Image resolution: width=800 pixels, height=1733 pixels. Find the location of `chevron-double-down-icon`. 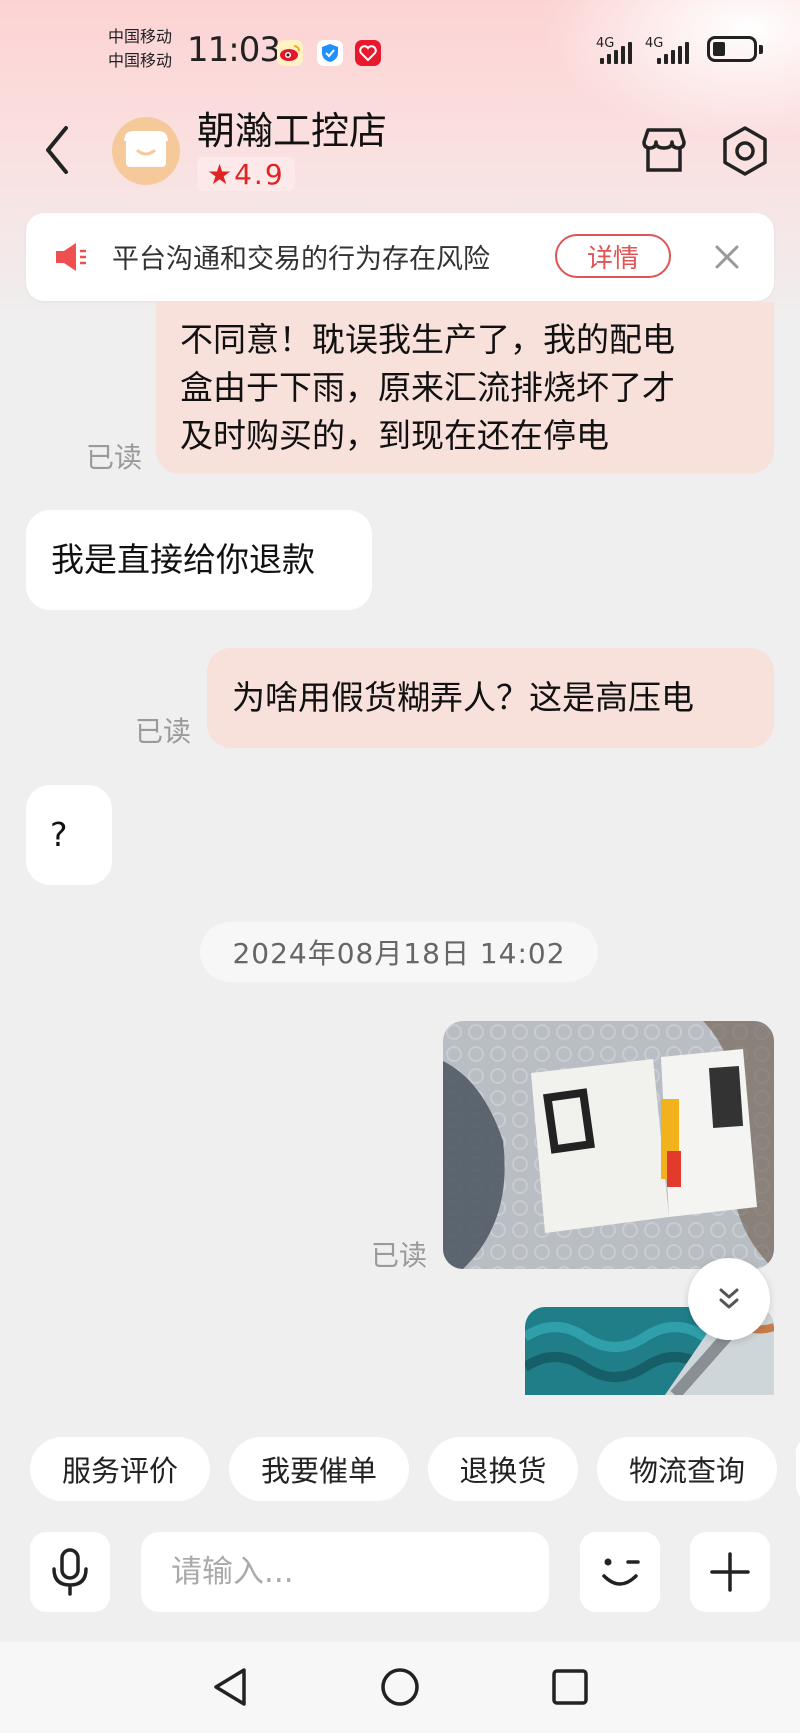

chevron-double-down-icon is located at coordinates (729, 1298).